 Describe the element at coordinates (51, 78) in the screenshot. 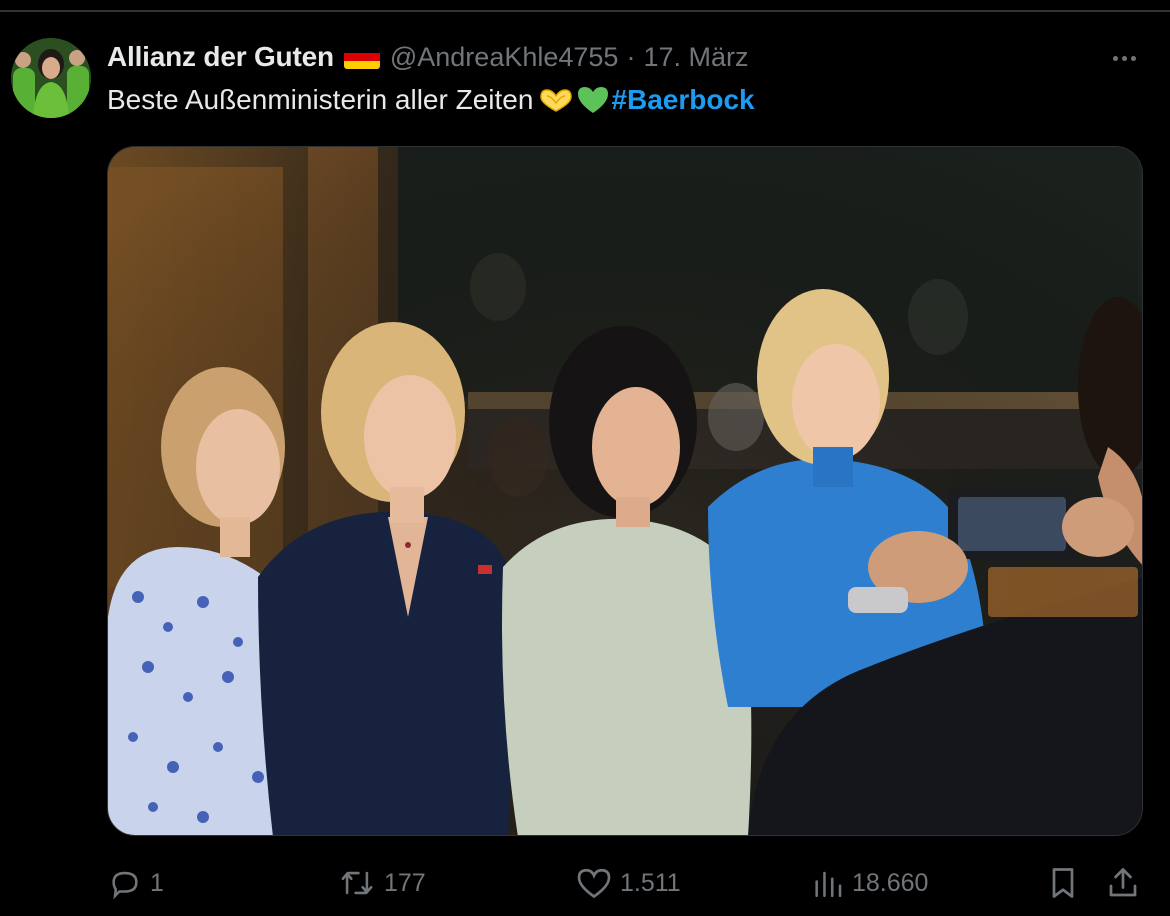

I see `avatar` at that location.